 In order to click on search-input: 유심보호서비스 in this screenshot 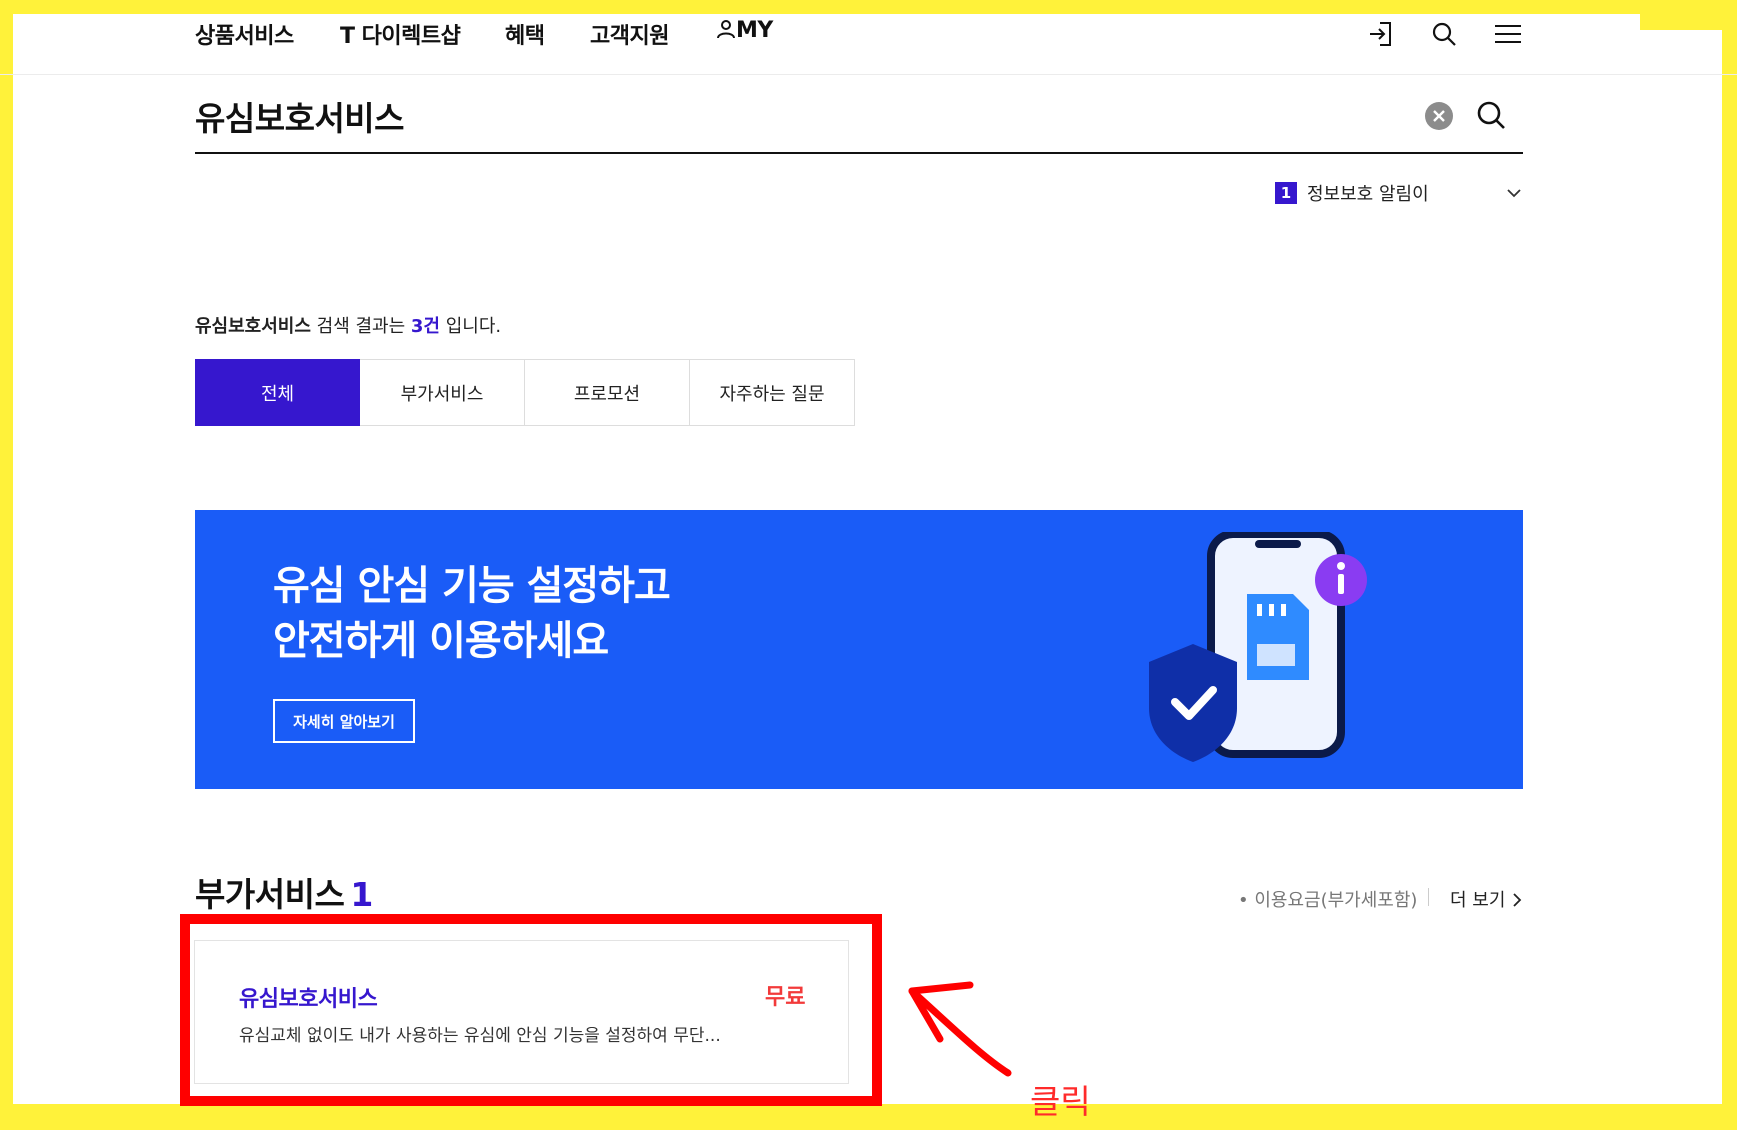, I will do `click(300, 116)`.